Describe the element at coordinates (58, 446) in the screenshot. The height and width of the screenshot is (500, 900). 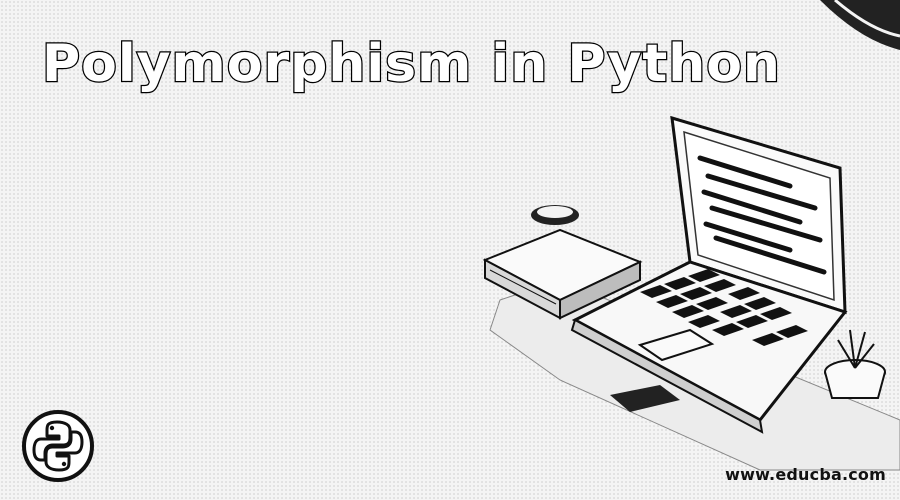
I see `python-logo-icon` at that location.